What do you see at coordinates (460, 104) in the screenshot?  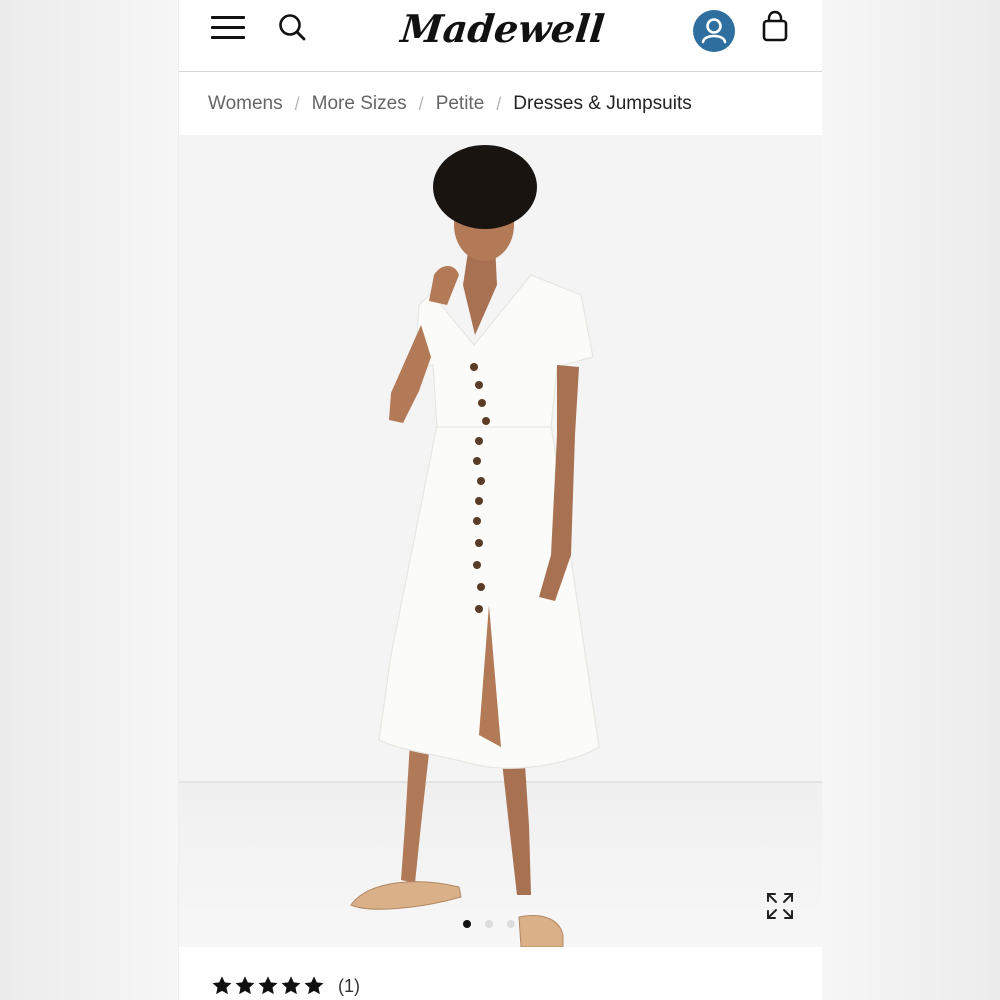 I see `breadcrumb-petite: Petite` at bounding box center [460, 104].